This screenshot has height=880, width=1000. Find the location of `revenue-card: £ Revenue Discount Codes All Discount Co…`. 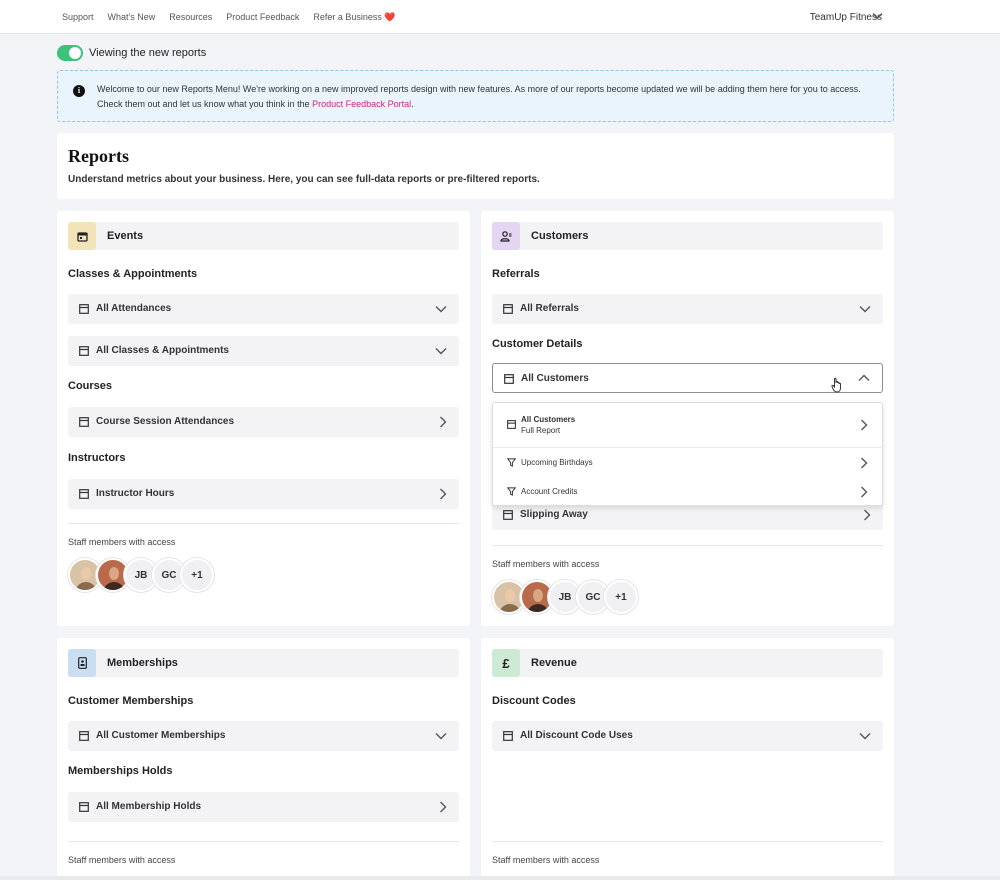

revenue-card: £ Revenue Discount Codes All Discount Co… is located at coordinates (687, 759).